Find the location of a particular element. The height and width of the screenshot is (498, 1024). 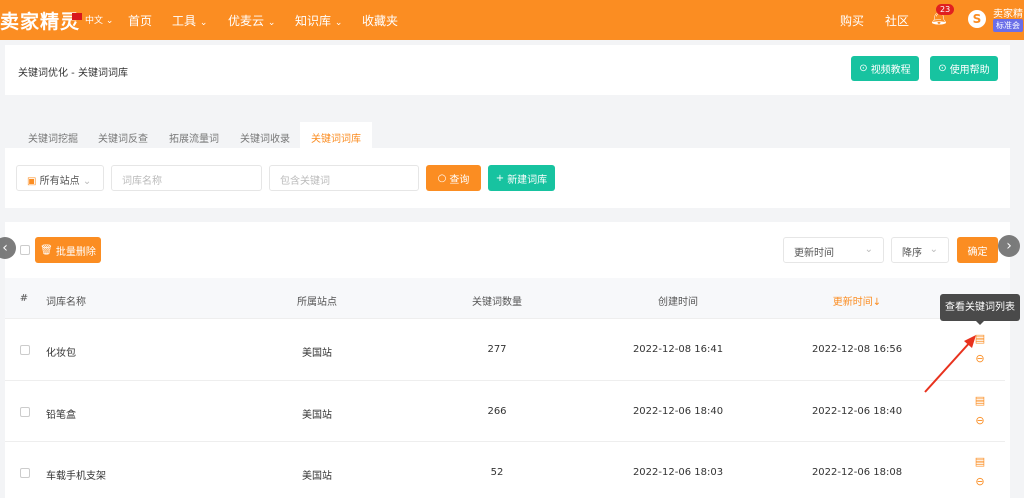

cell-name: 铅笔盒 is located at coordinates (61, 415).